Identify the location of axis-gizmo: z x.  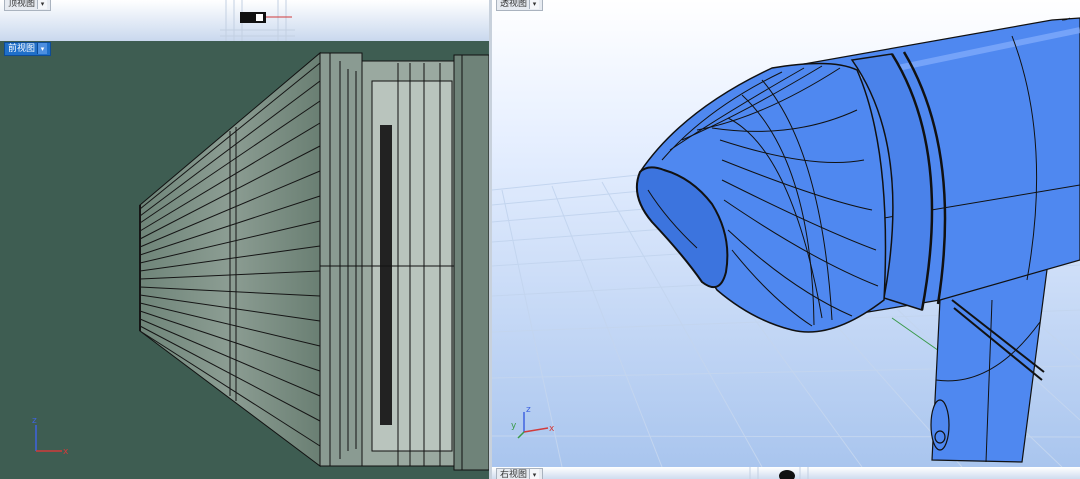
(50, 436).